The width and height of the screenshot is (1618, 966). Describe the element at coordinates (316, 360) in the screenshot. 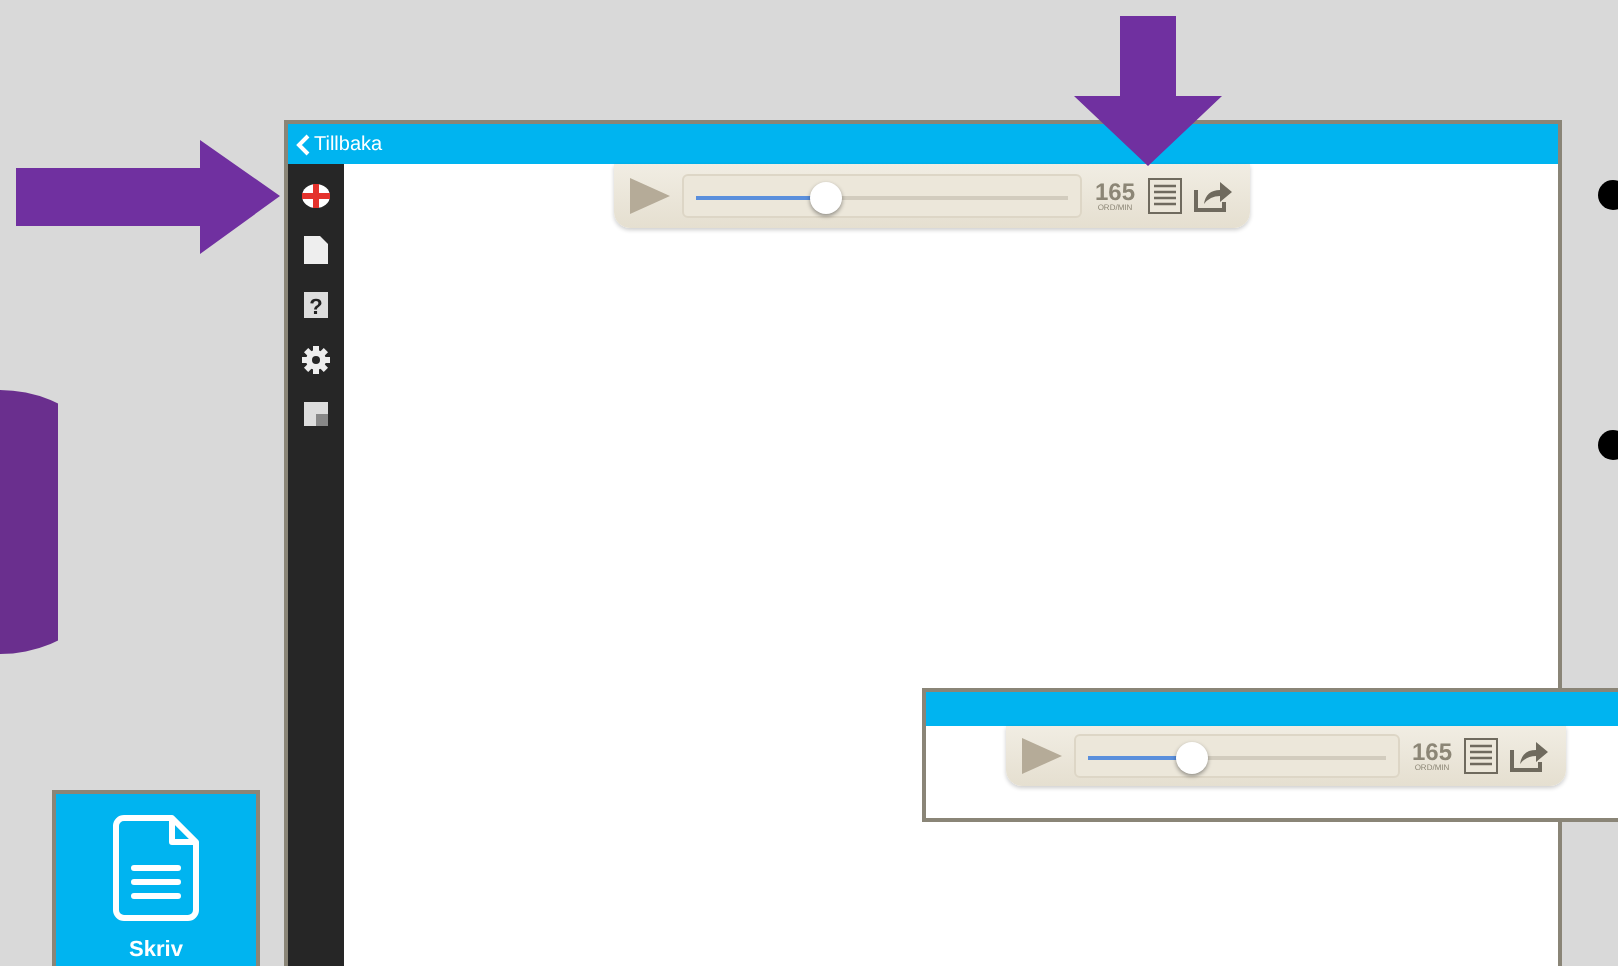

I see `settings-icon` at that location.